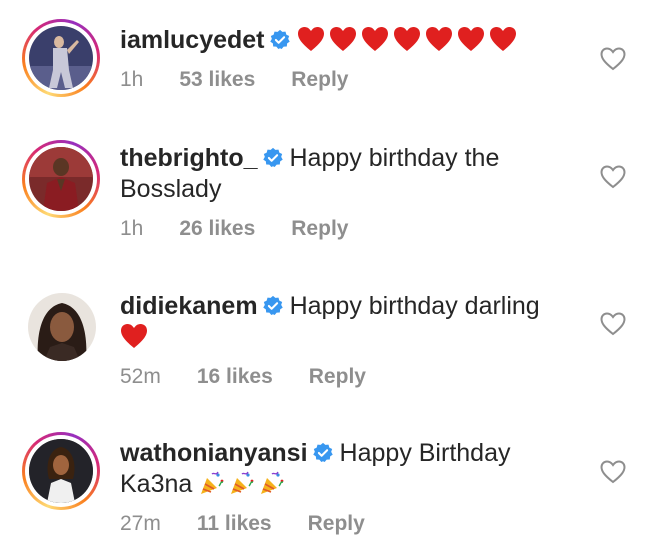  I want to click on likes-count: 11 likes, so click(234, 524).